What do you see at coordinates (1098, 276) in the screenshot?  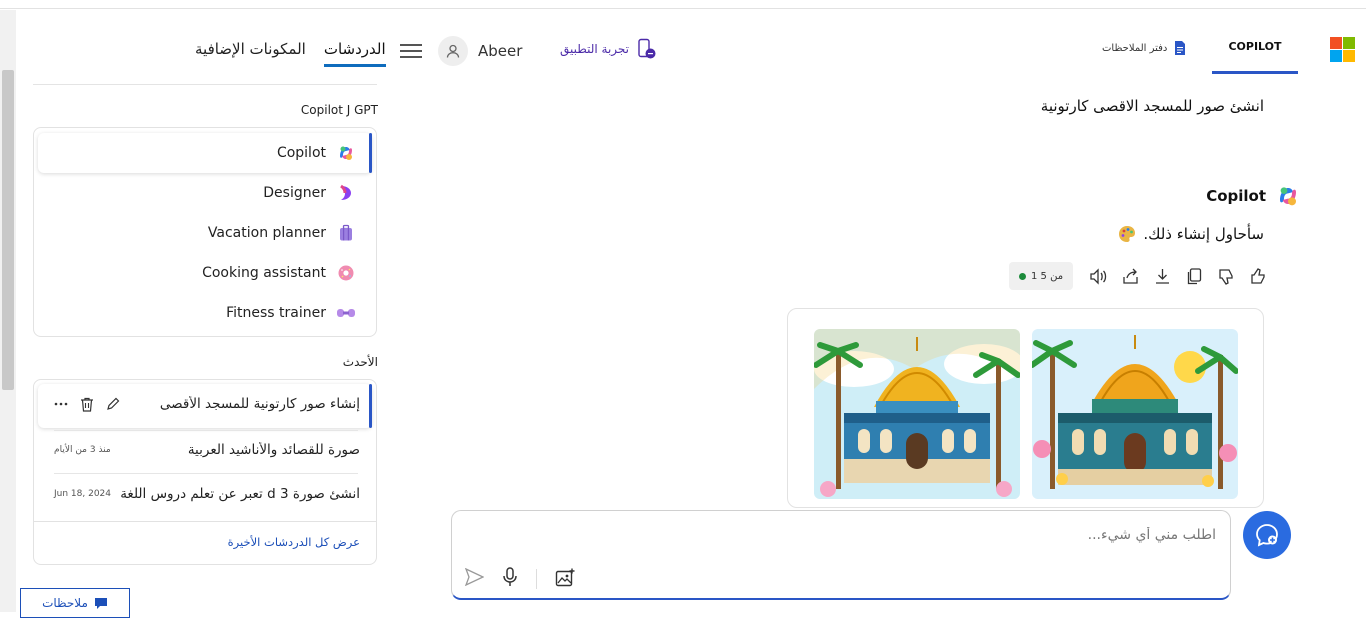 I see `read-aloud-icon` at bounding box center [1098, 276].